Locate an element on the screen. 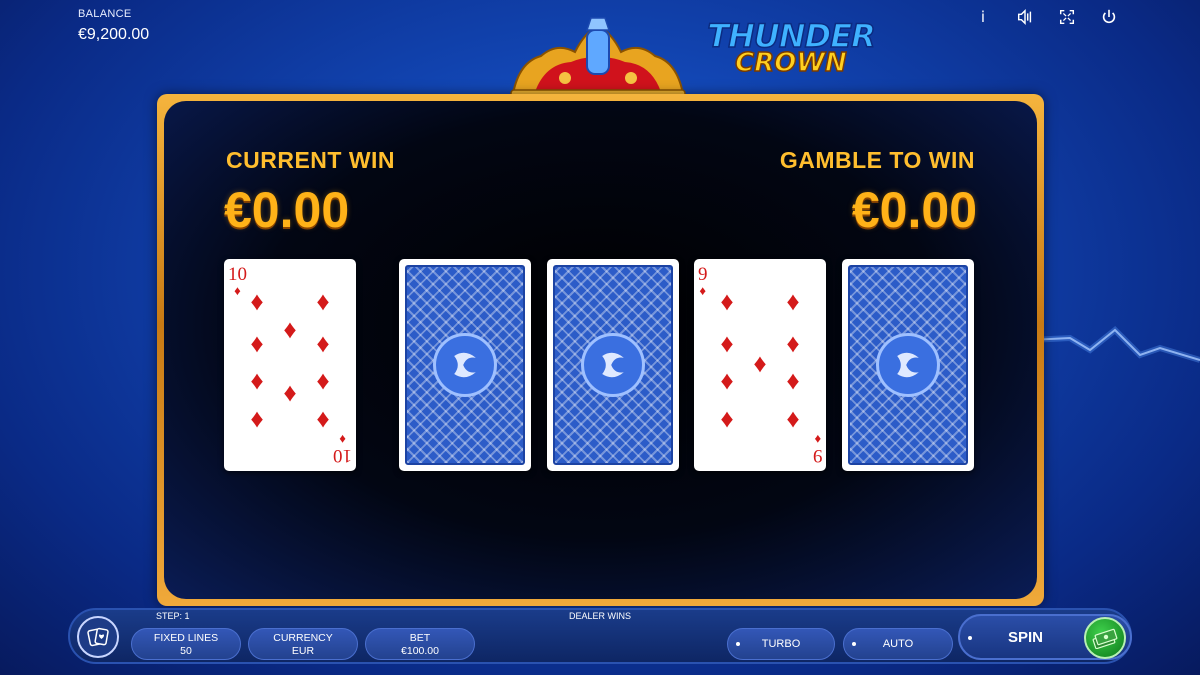  game-logo: THUNDER CROWN is located at coordinates (791, 48).